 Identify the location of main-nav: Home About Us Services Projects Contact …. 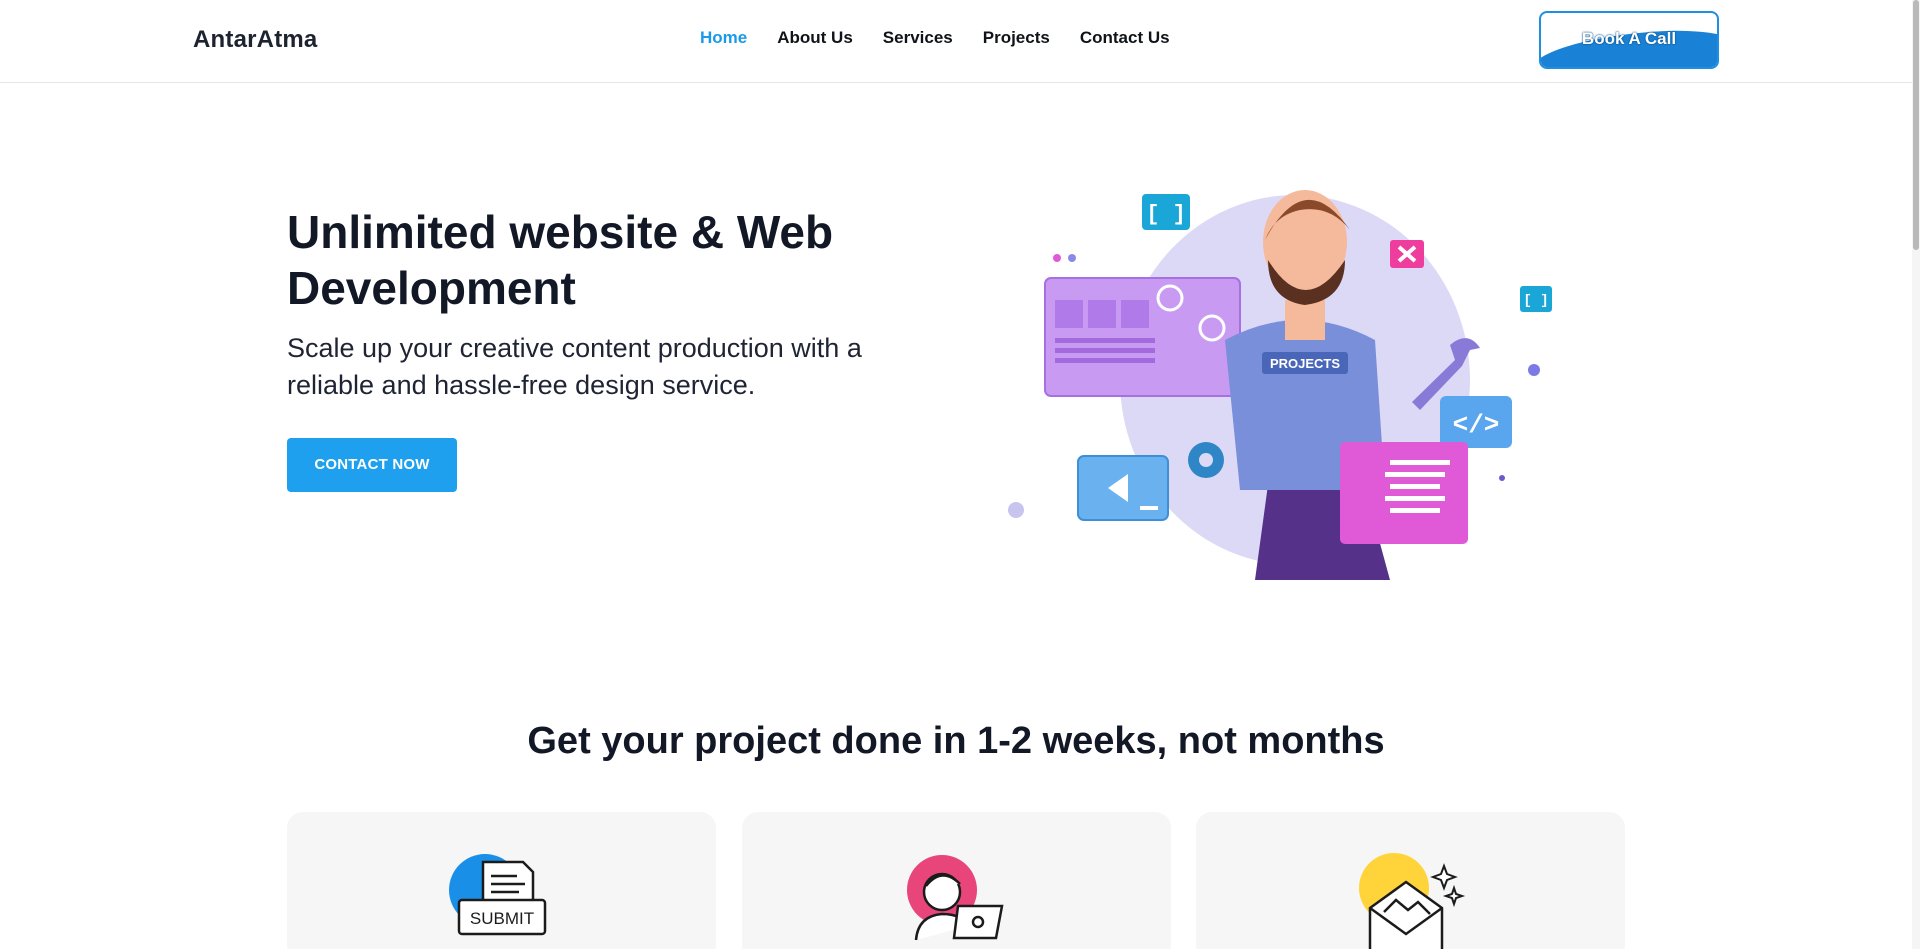
(950, 38).